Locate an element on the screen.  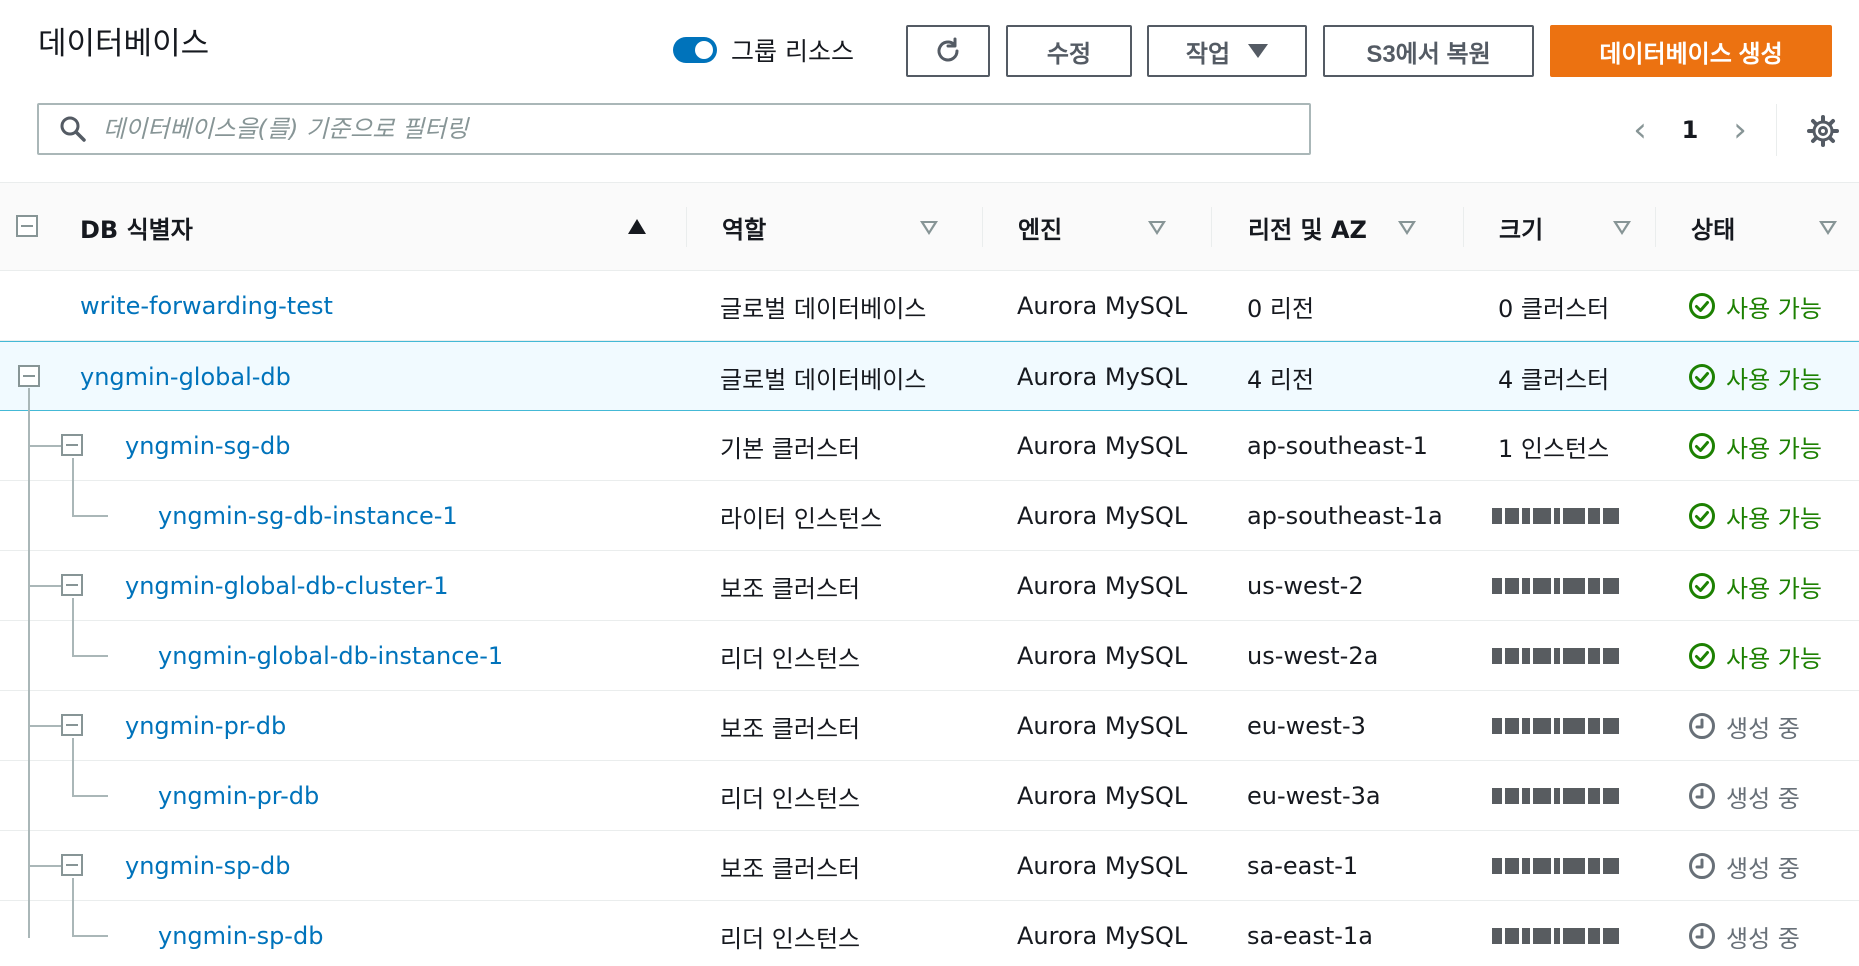
pagination: ‹ 1 › is located at coordinates (1690, 130).